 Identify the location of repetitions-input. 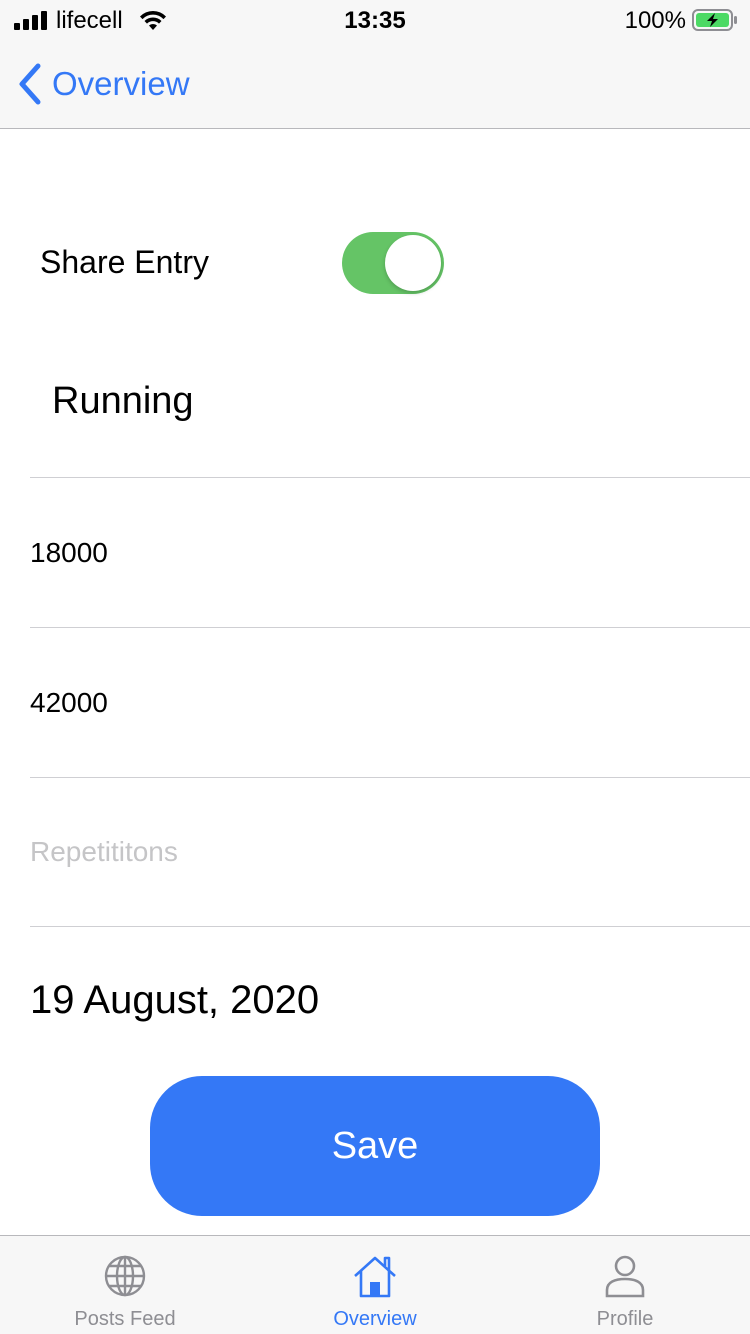
(390, 852).